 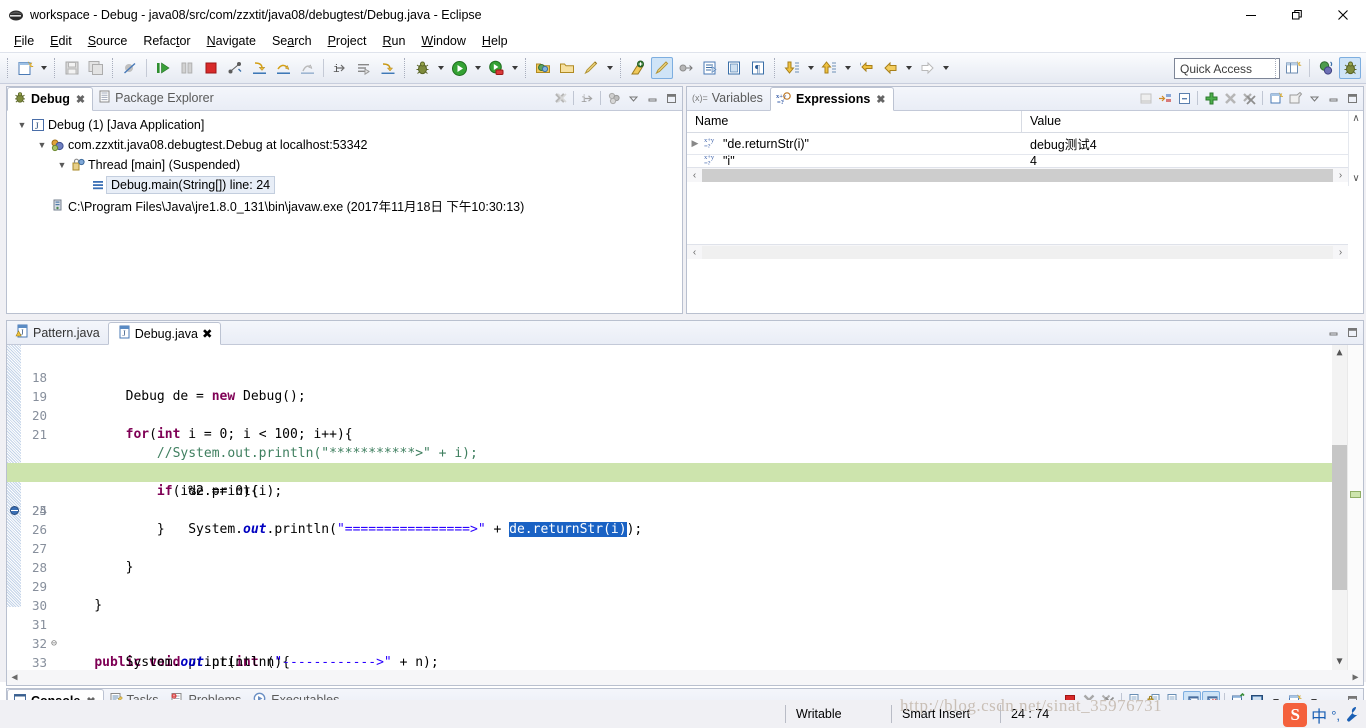 I want to click on ime-language-label: 中, so click(x=1319, y=715).